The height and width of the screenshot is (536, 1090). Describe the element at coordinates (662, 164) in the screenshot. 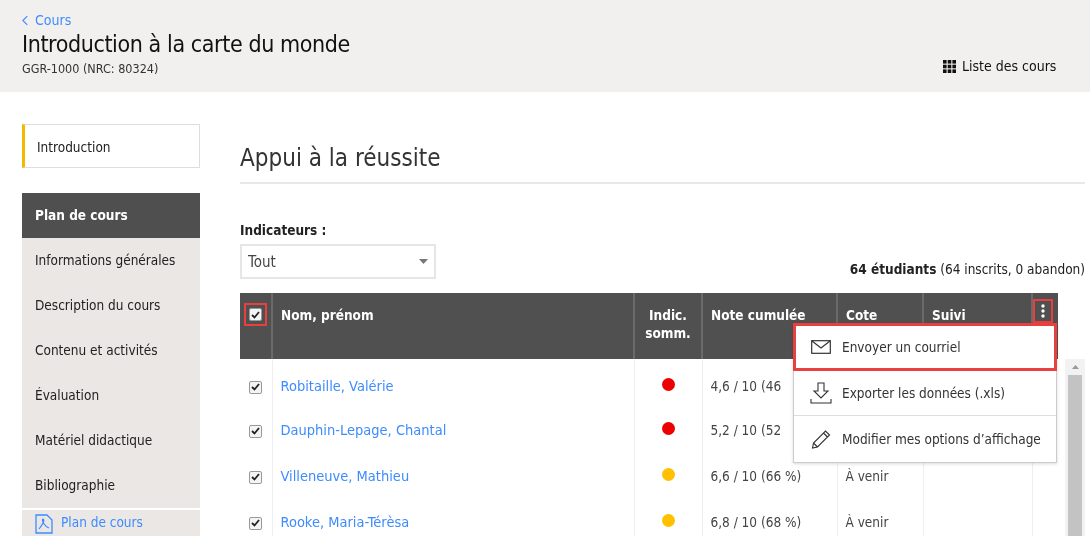

I see `section-heading: Appui à la réussite` at that location.